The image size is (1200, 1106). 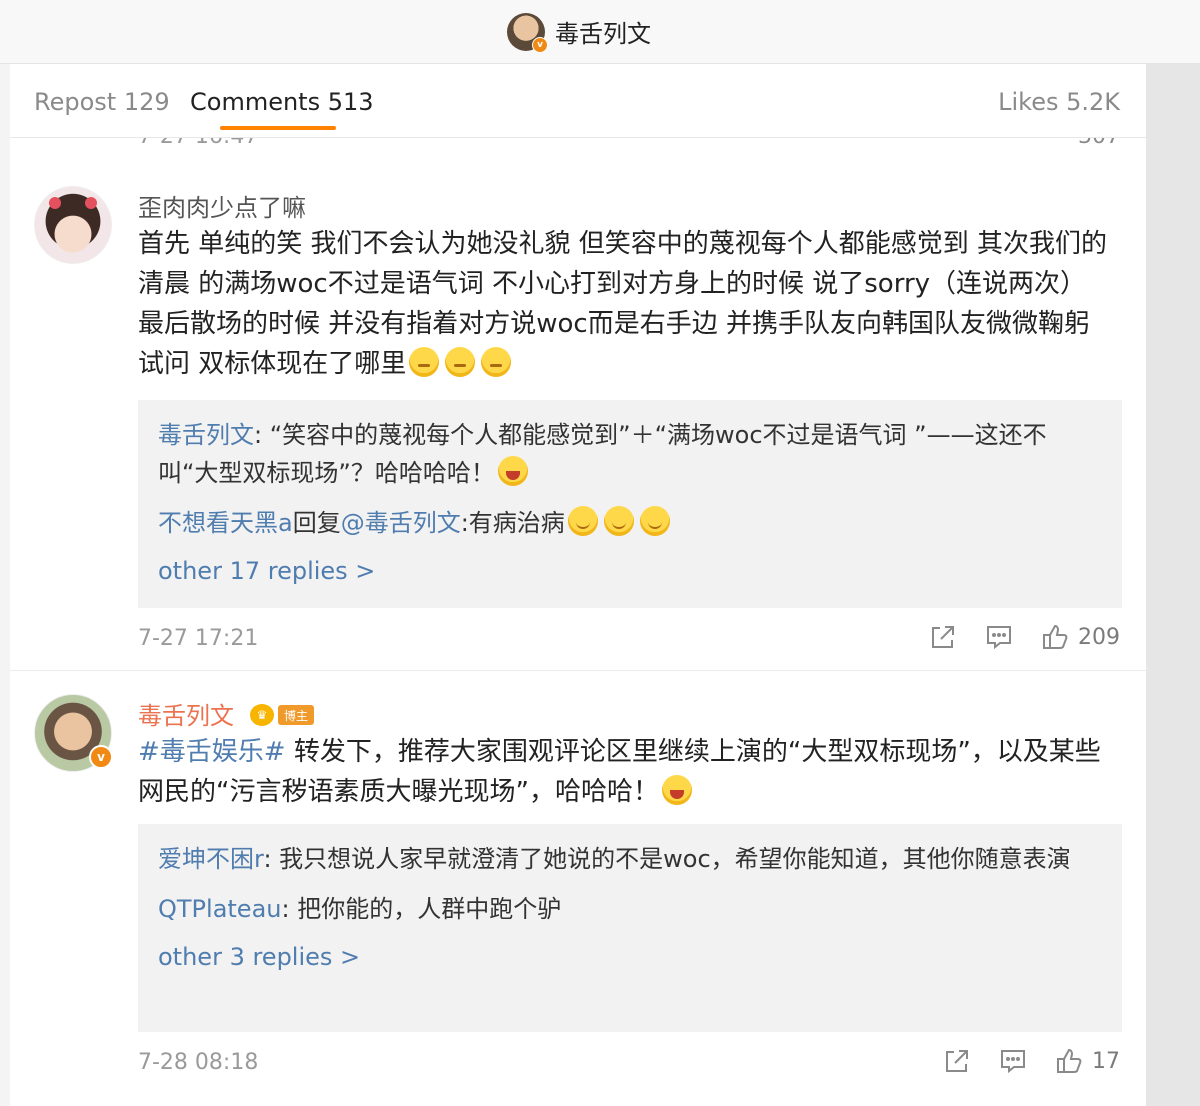 What do you see at coordinates (1173, 585) in the screenshot?
I see `right-gutter` at bounding box center [1173, 585].